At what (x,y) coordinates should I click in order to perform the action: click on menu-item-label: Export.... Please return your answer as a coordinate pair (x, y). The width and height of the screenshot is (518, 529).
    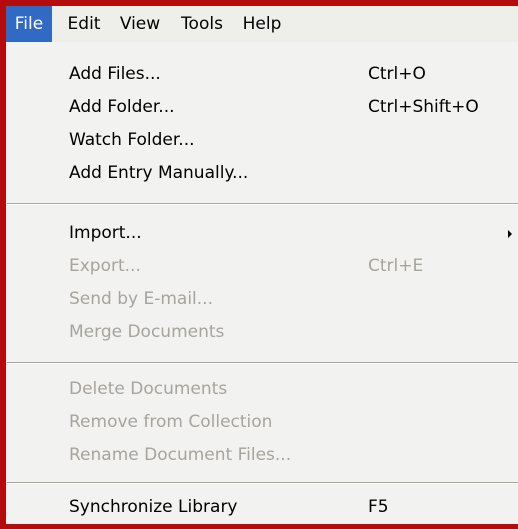
    Looking at the image, I should click on (105, 266).